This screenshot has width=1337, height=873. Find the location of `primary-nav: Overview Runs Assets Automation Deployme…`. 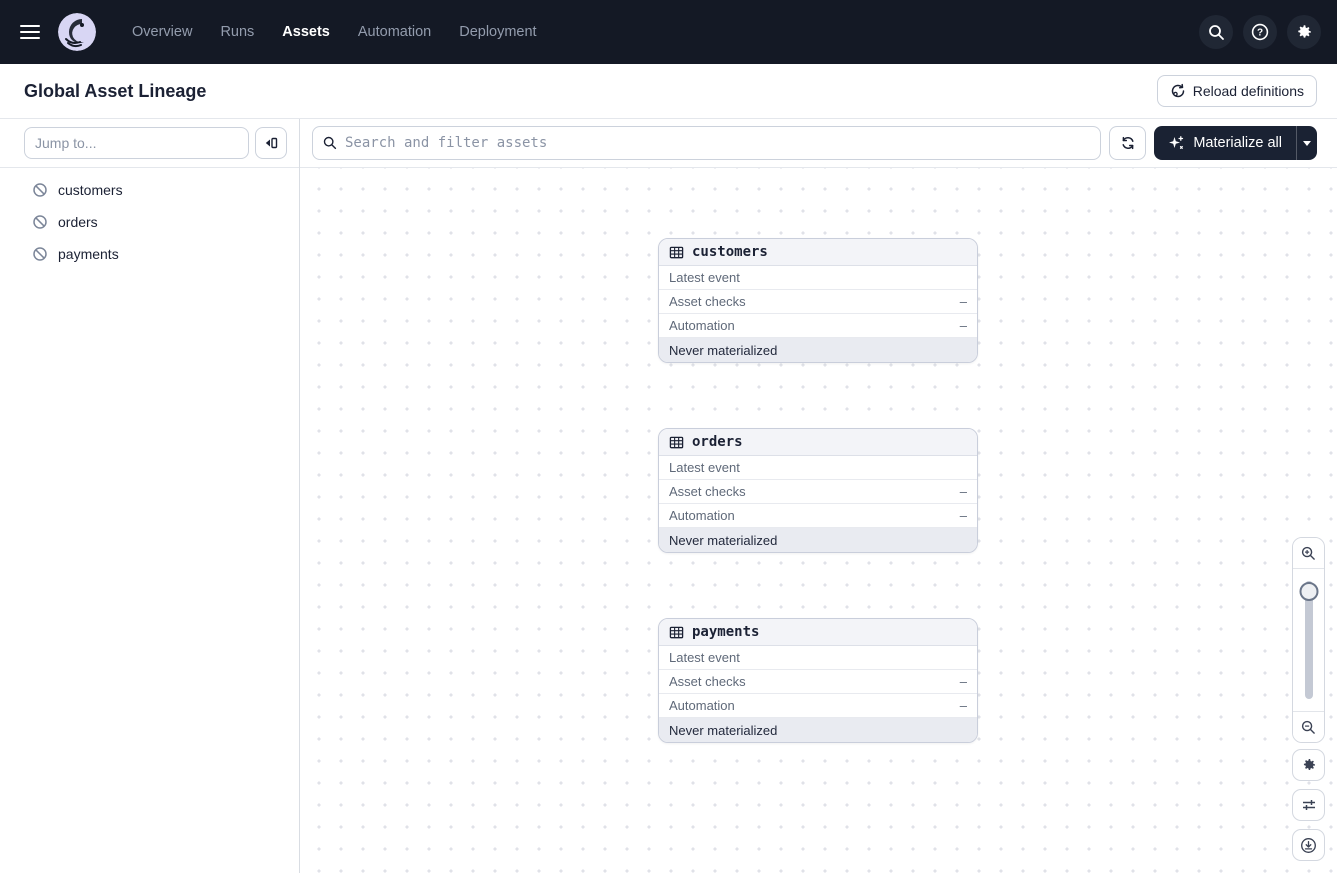

primary-nav: Overview Runs Assets Automation Deployme… is located at coordinates (334, 32).